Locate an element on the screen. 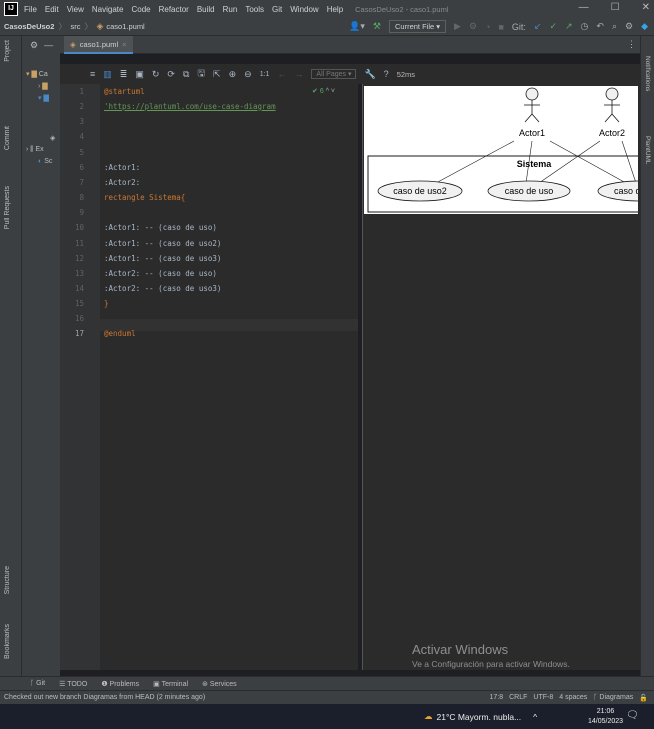 Image resolution: width=654 pixels, height=729 pixels. project-panel is located at coordinates (41, 356).